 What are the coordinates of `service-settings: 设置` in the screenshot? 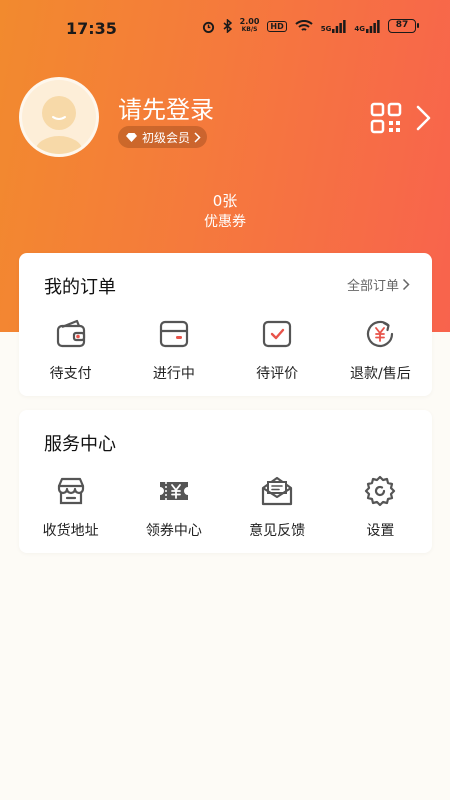 It's located at (380, 507).